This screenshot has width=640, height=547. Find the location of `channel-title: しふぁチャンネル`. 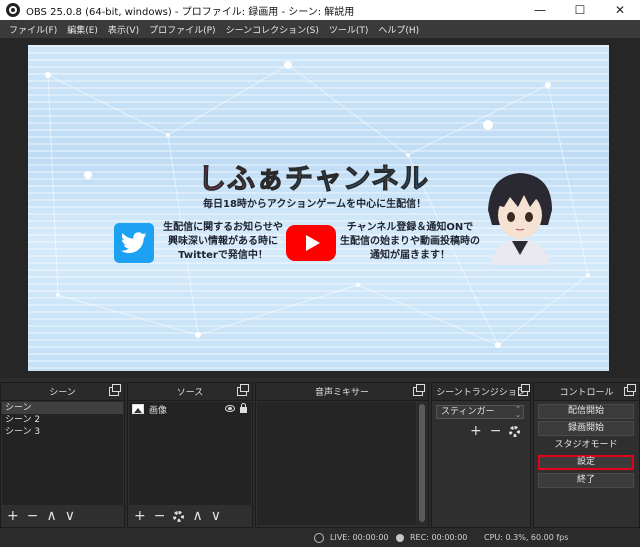

channel-title: しふぁチャンネル is located at coordinates (313, 177).